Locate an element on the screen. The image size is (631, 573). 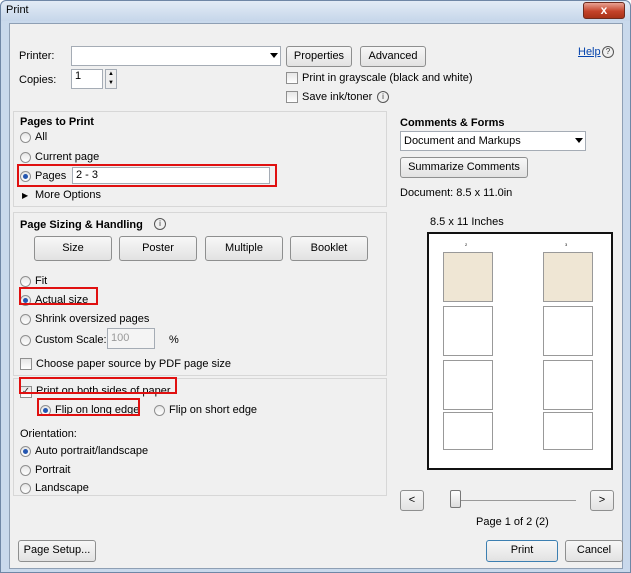
print-preview: 2 3 is located at coordinates (520, 351).